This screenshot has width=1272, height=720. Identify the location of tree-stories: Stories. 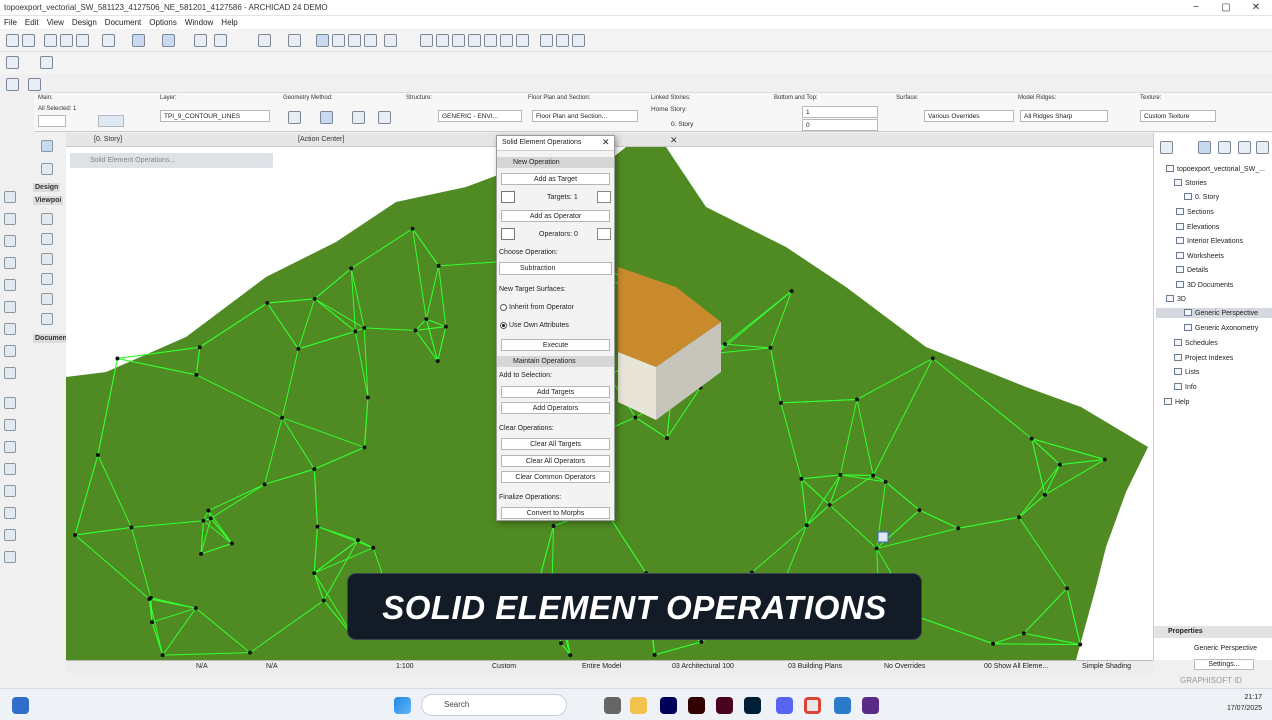
(1190, 183).